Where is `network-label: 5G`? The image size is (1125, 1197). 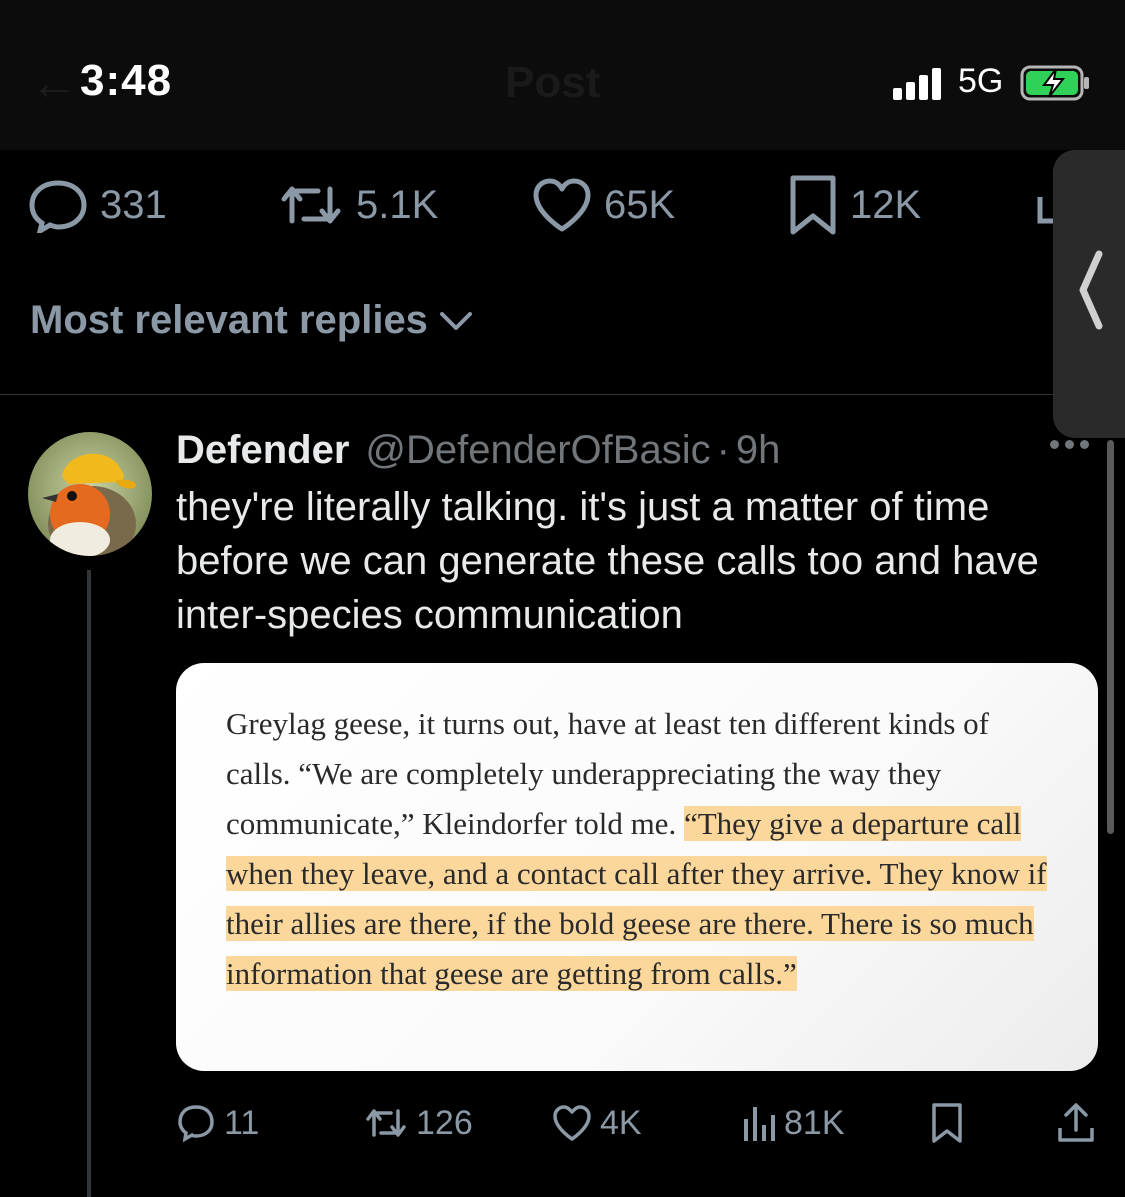 network-label: 5G is located at coordinates (981, 81).